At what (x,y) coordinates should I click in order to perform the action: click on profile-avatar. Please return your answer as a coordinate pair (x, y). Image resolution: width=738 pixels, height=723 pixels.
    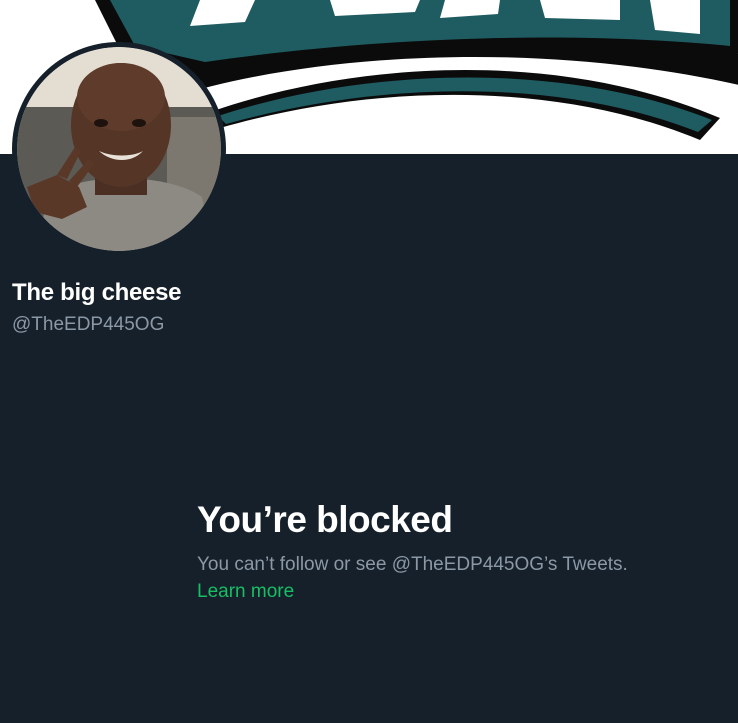
    Looking at the image, I should click on (119, 149).